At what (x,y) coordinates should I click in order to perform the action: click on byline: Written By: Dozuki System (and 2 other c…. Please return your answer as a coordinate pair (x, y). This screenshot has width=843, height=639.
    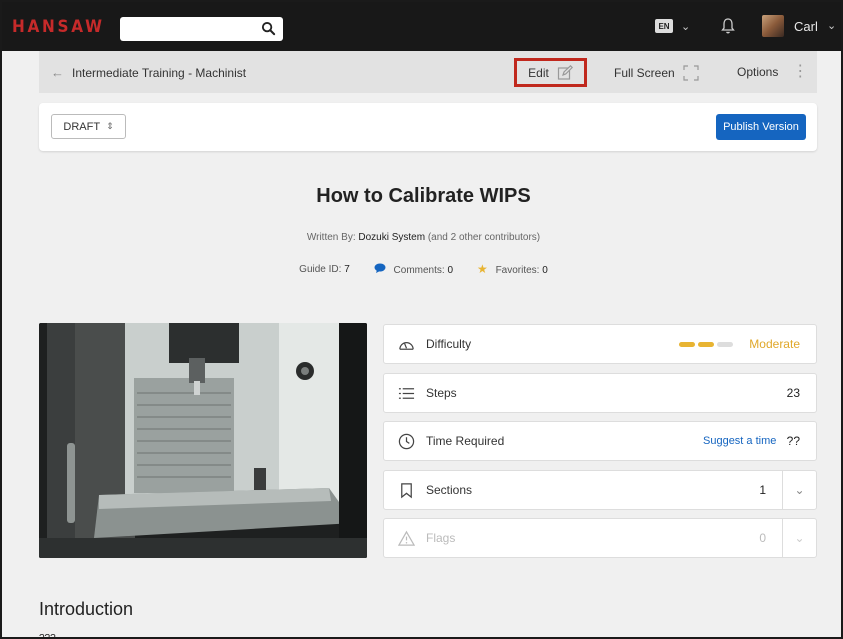
    Looking at the image, I should click on (421, 237).